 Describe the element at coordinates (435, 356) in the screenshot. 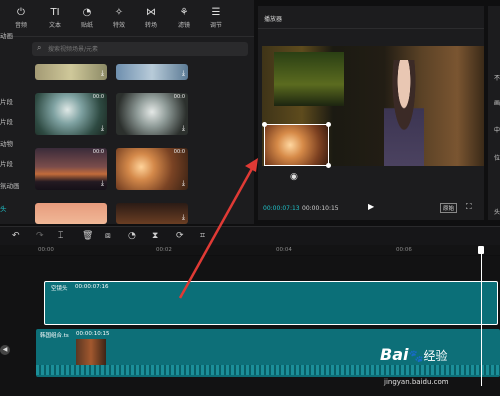

I see `watermark-sub: 经验` at that location.